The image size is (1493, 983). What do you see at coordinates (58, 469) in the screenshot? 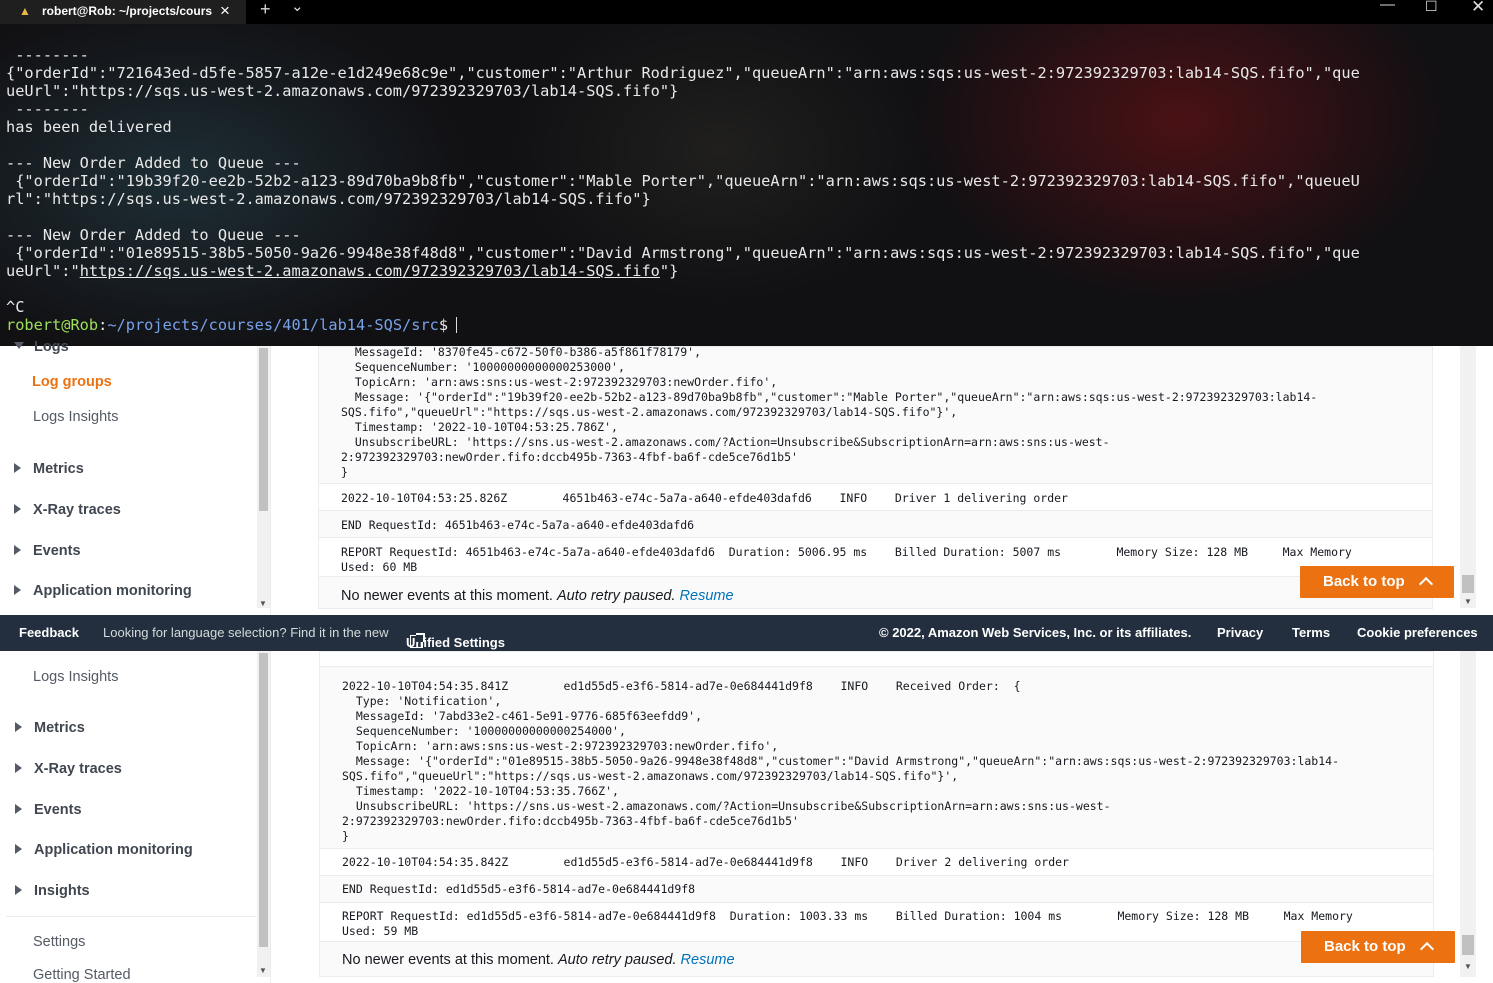
I see `sidebar-label: Metrics` at bounding box center [58, 469].